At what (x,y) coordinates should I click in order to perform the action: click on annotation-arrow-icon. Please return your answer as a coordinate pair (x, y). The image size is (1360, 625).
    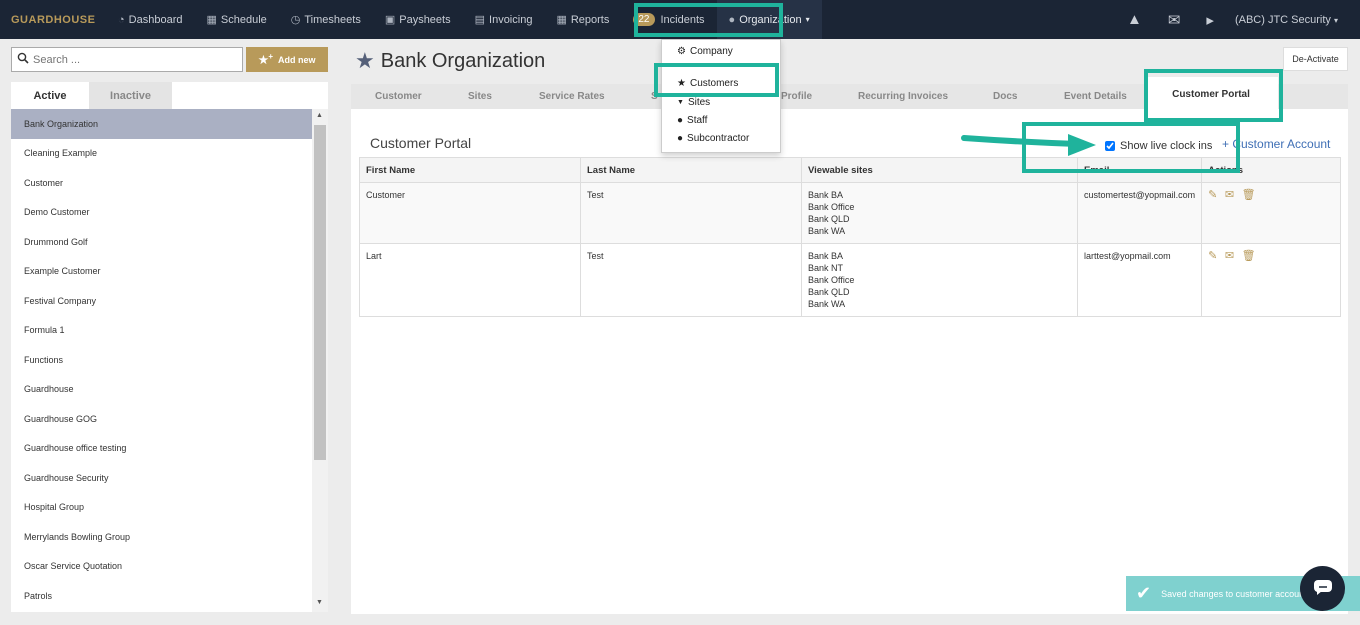
    Looking at the image, I should click on (1028, 145).